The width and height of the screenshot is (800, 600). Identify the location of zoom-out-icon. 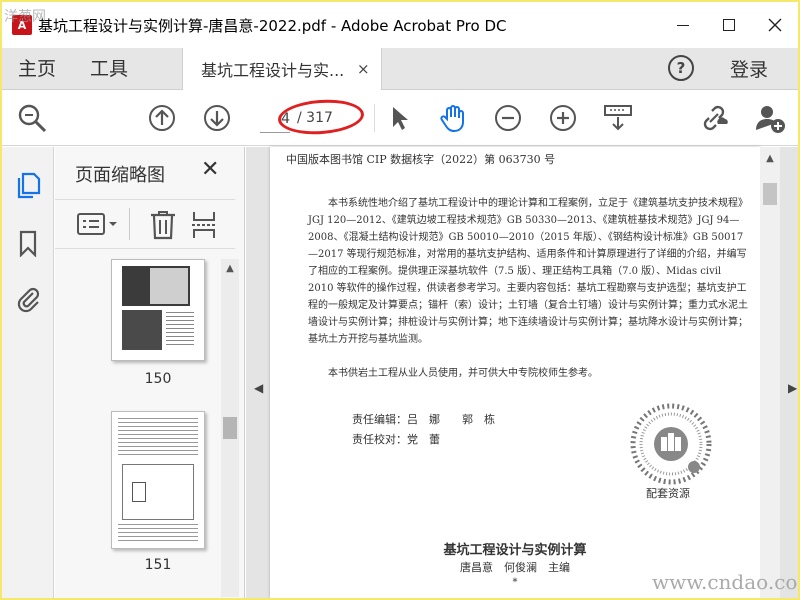
(508, 118).